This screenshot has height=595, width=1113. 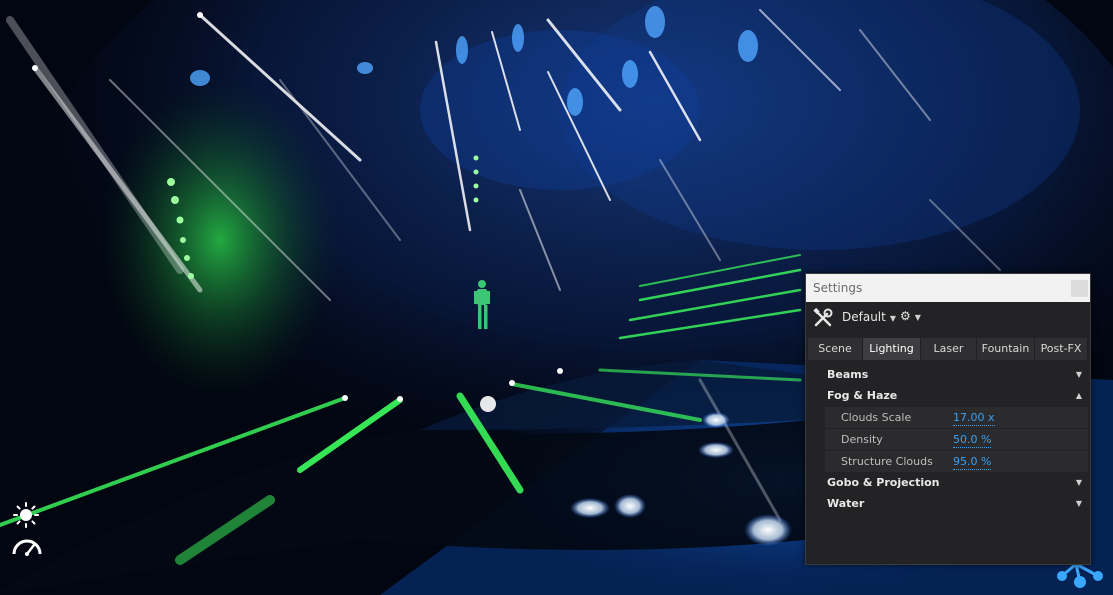 I want to click on preset-dropdown: Default ▼, so click(x=869, y=317).